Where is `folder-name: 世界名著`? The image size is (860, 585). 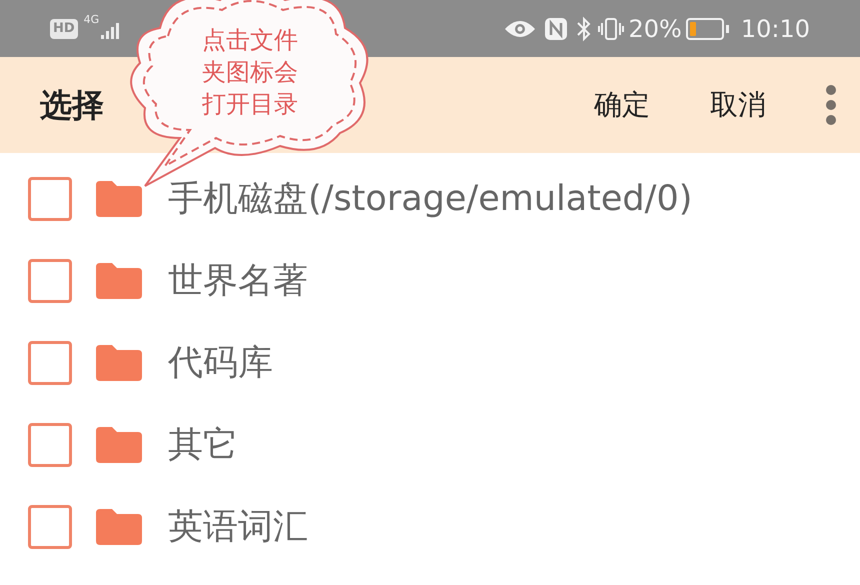 folder-name: 世界名著 is located at coordinates (238, 281).